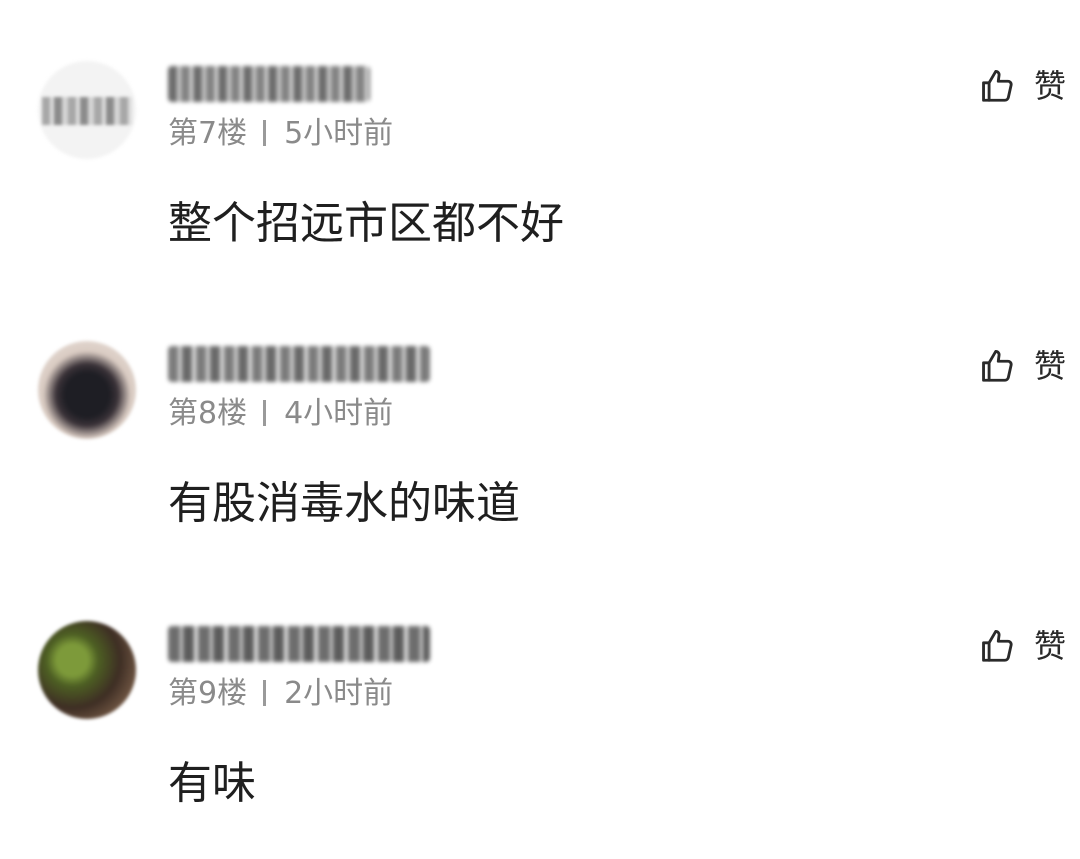  What do you see at coordinates (208, 693) in the screenshot?
I see `floor-number: 第9楼` at bounding box center [208, 693].